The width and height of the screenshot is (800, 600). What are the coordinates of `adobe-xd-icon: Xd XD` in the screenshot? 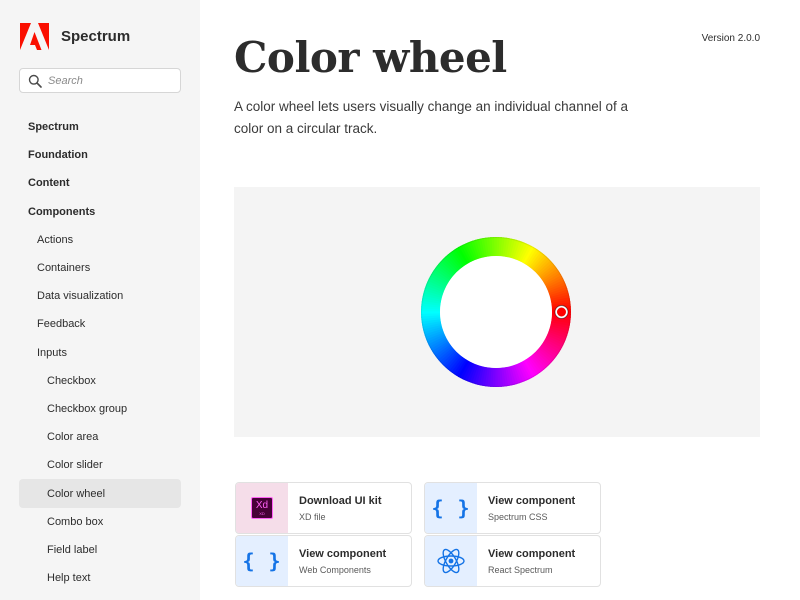 It's located at (262, 508).